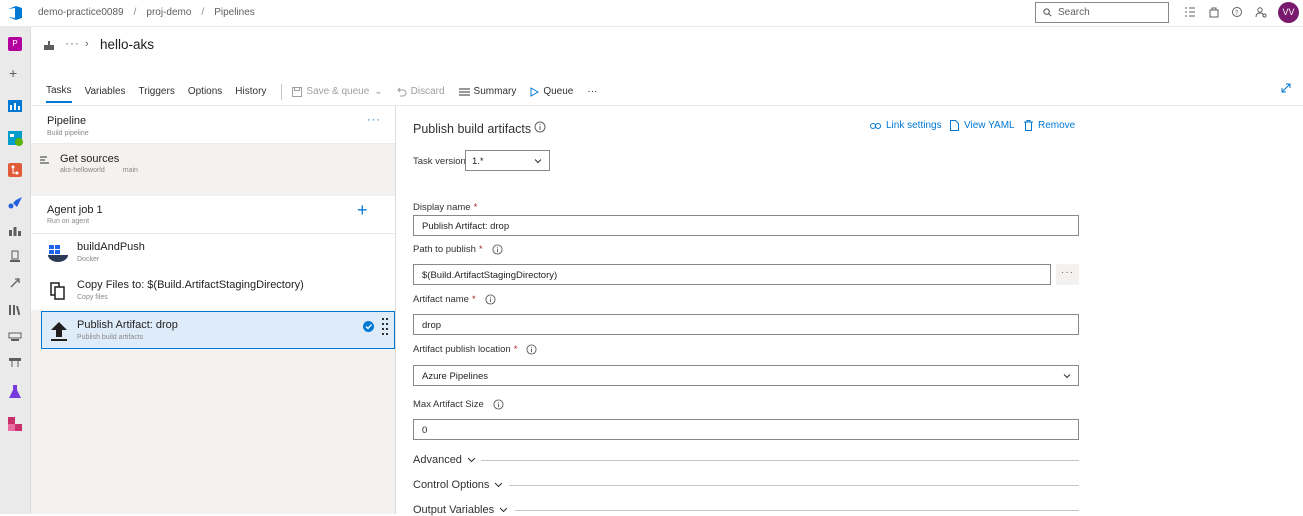  I want to click on tab-triggers: Triggers, so click(157, 94).